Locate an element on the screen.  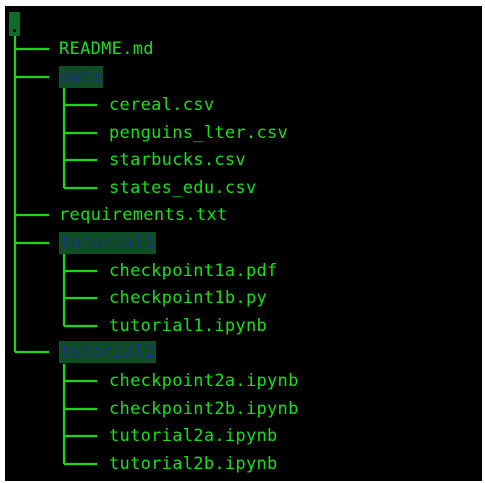
tree-item-states-edu-csv: states_edu.csv is located at coordinates (183, 188).